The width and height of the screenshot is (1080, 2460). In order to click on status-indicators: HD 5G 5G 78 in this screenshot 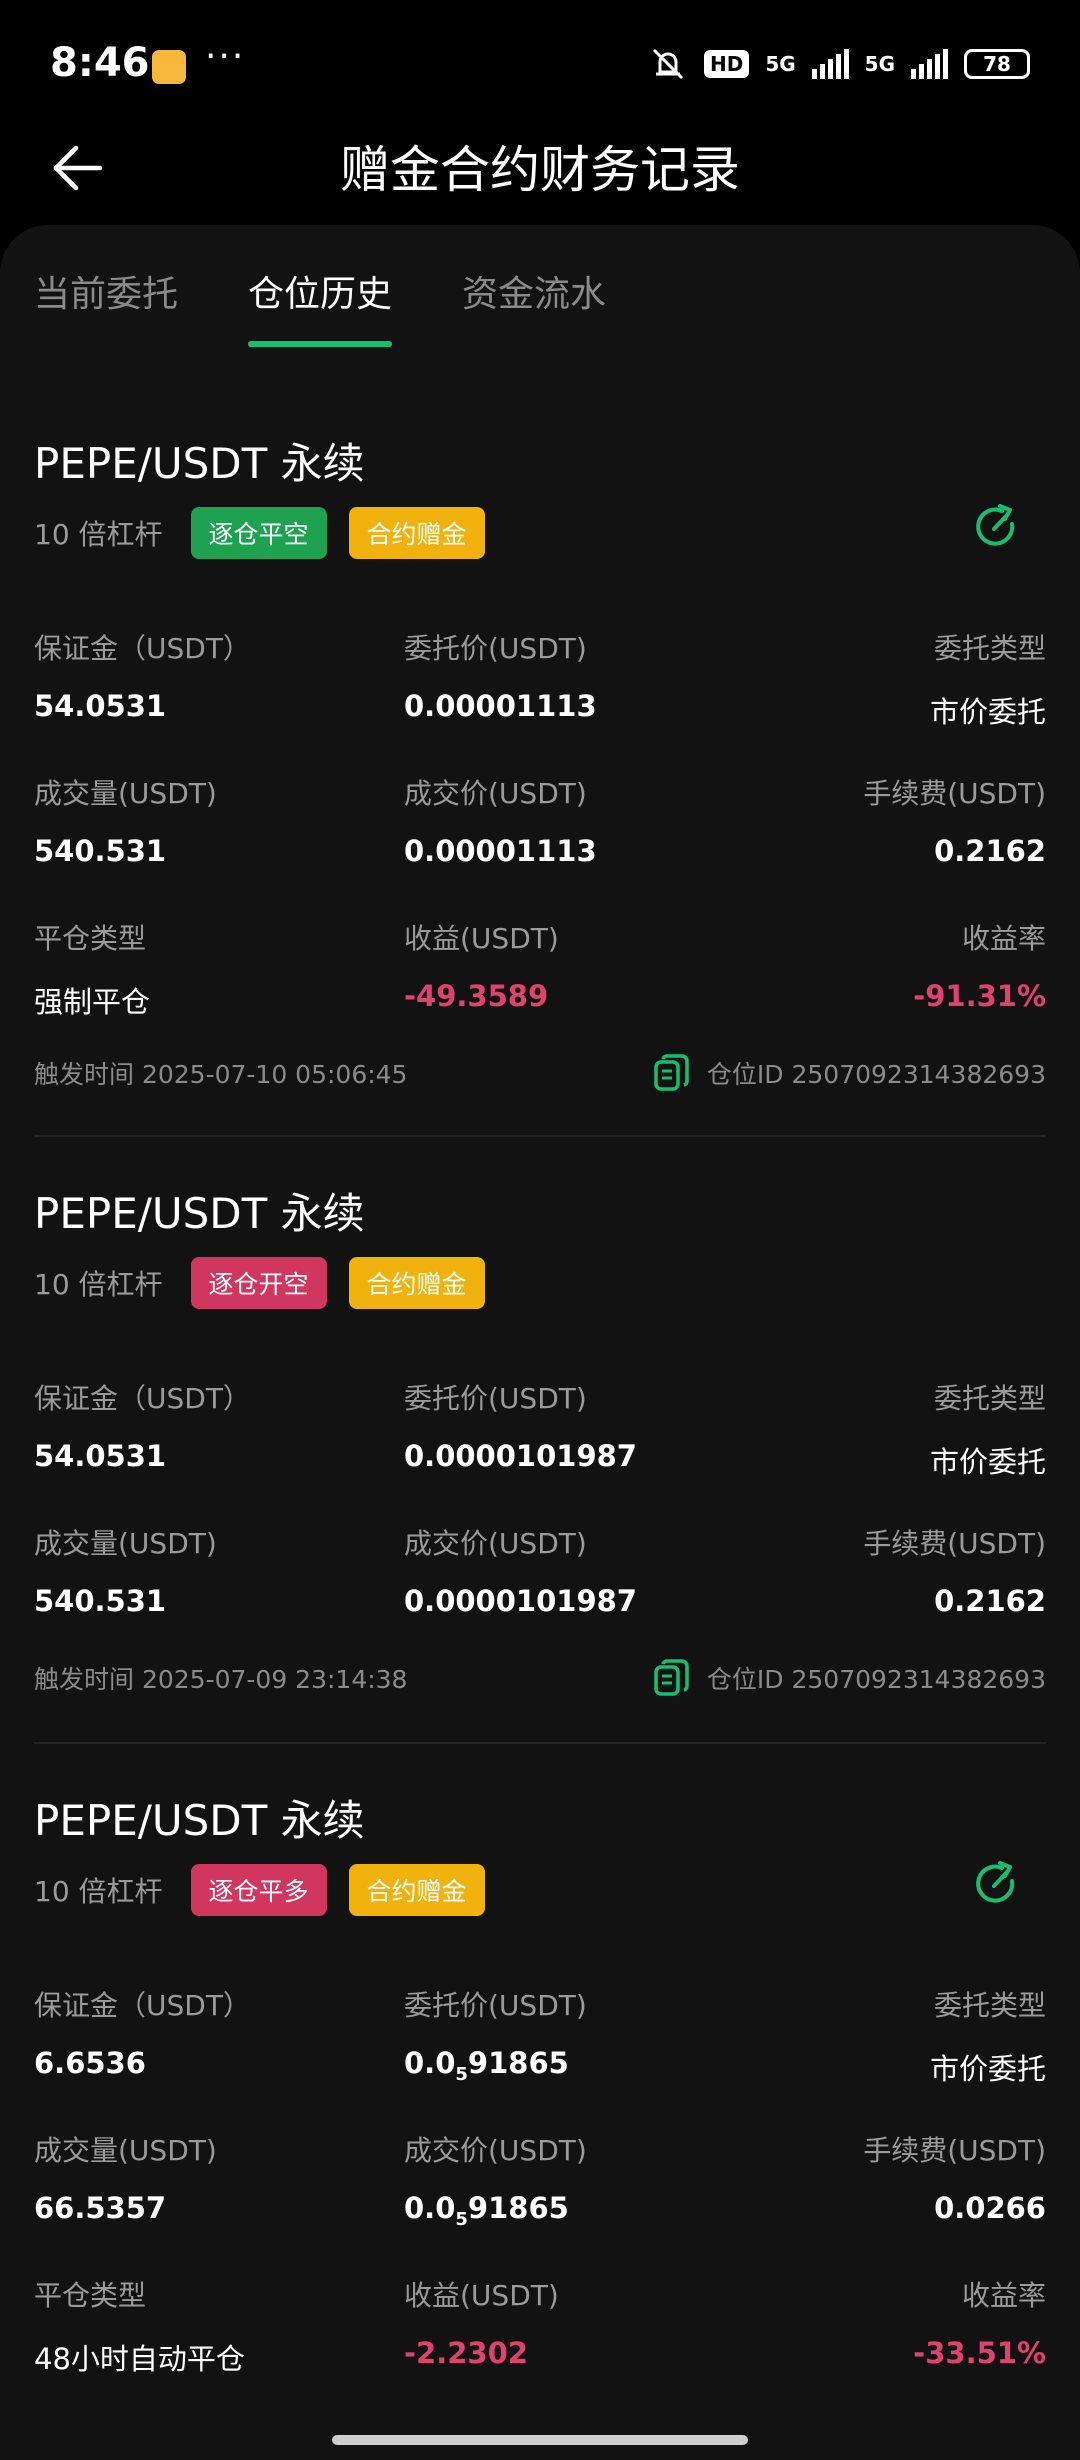, I will do `click(839, 64)`.